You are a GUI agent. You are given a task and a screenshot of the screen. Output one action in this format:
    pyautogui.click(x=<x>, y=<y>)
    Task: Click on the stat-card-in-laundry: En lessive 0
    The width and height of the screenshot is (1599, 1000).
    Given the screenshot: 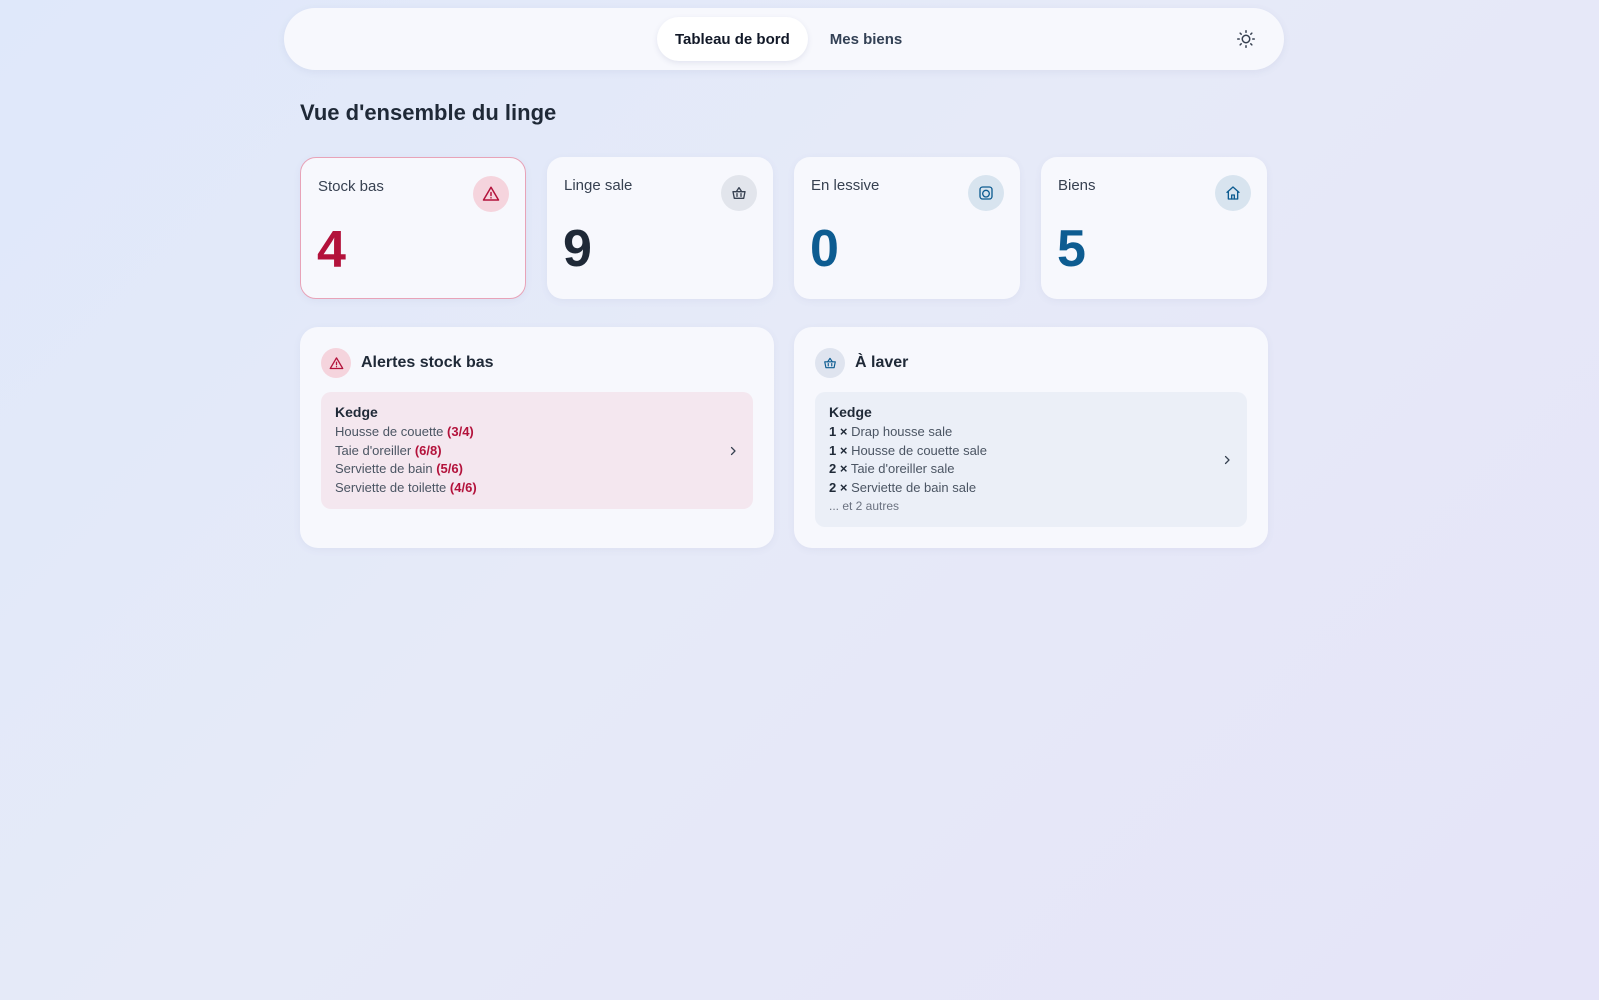 What is the action you would take?
    pyautogui.click(x=907, y=228)
    